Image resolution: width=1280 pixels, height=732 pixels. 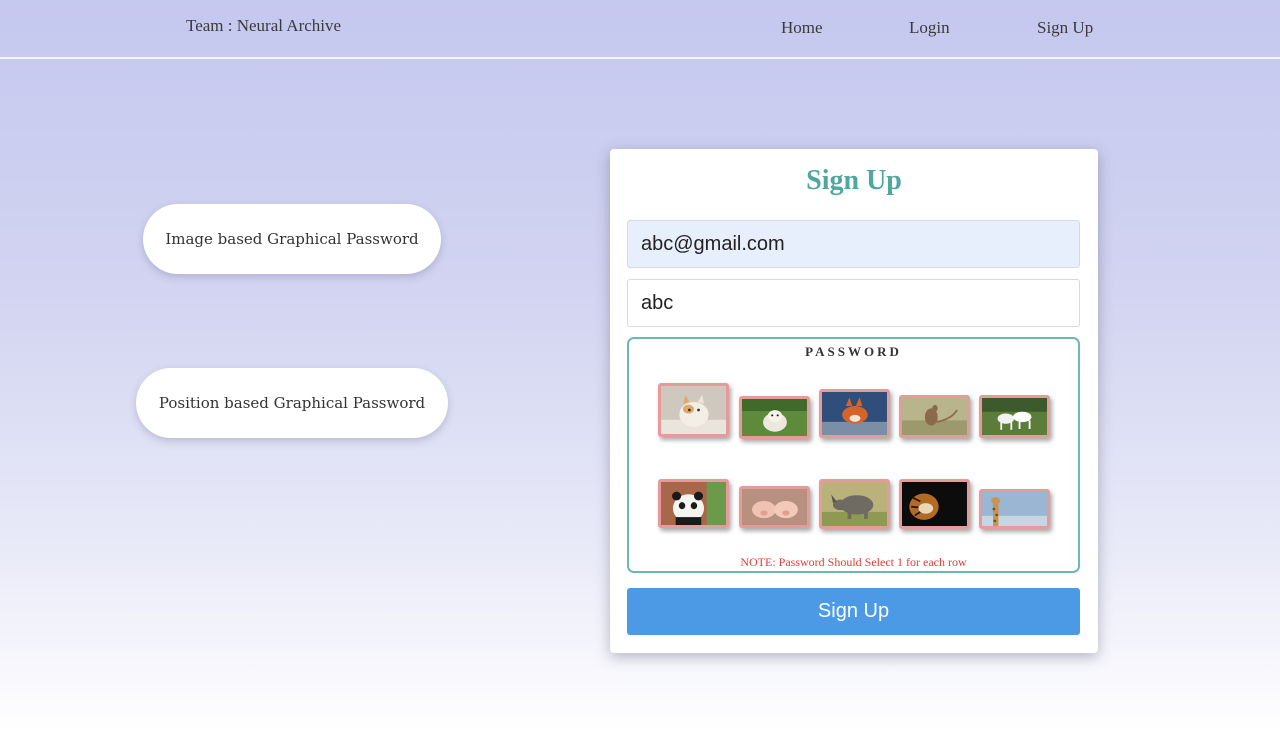 I want to click on dog-image, so click(x=774, y=417).